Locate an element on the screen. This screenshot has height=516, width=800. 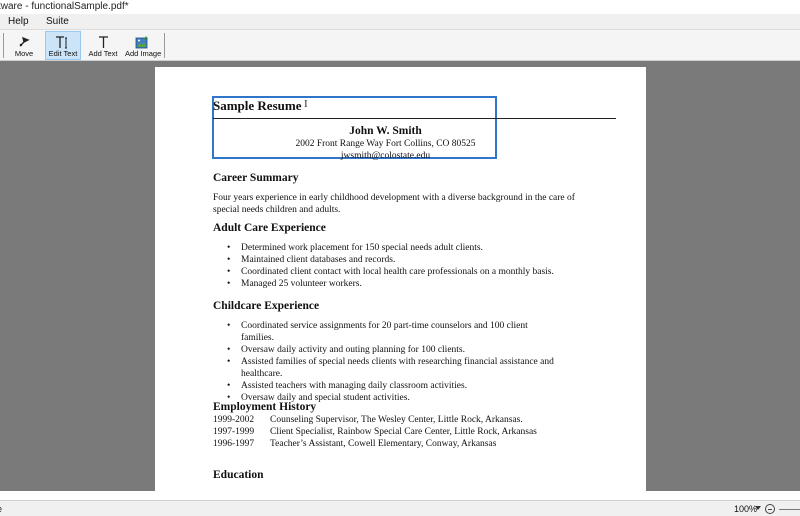
edit-text-icon is located at coordinates (63, 42).